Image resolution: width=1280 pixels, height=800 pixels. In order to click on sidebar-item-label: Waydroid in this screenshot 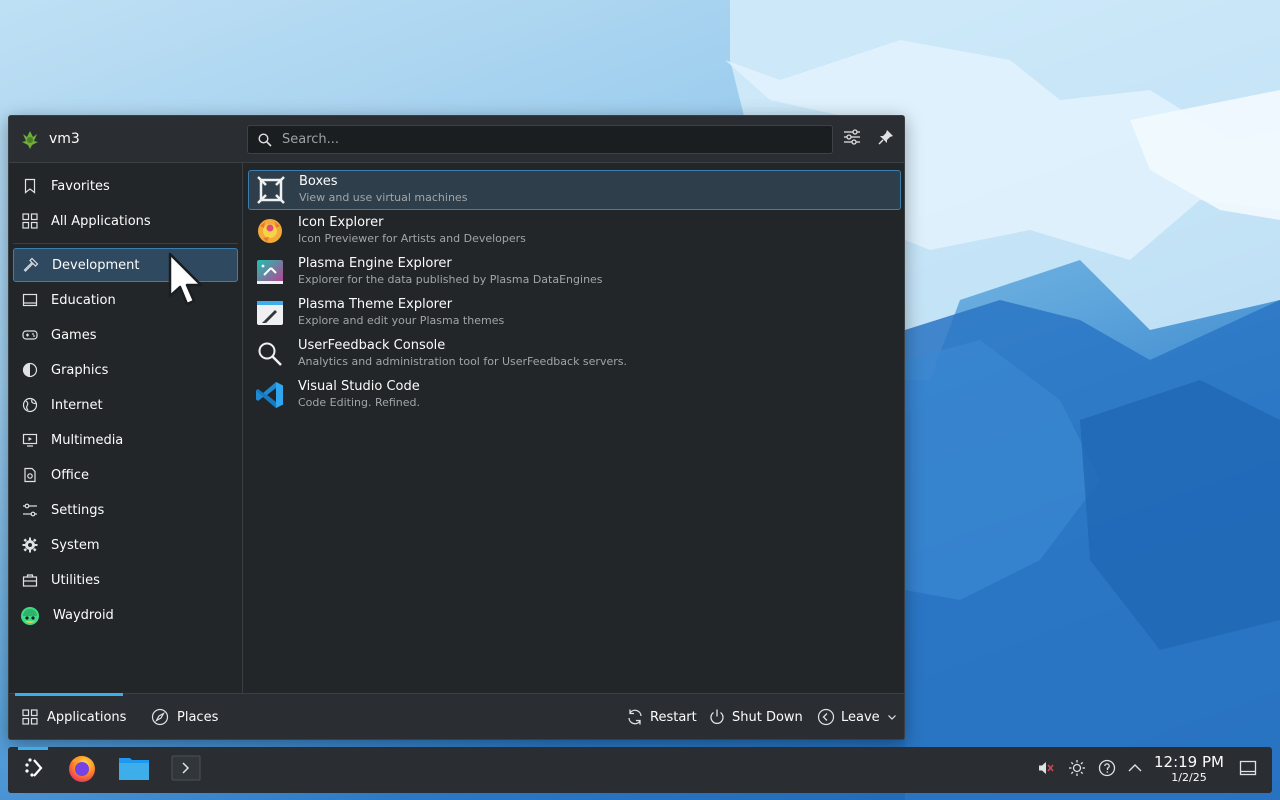, I will do `click(83, 615)`.